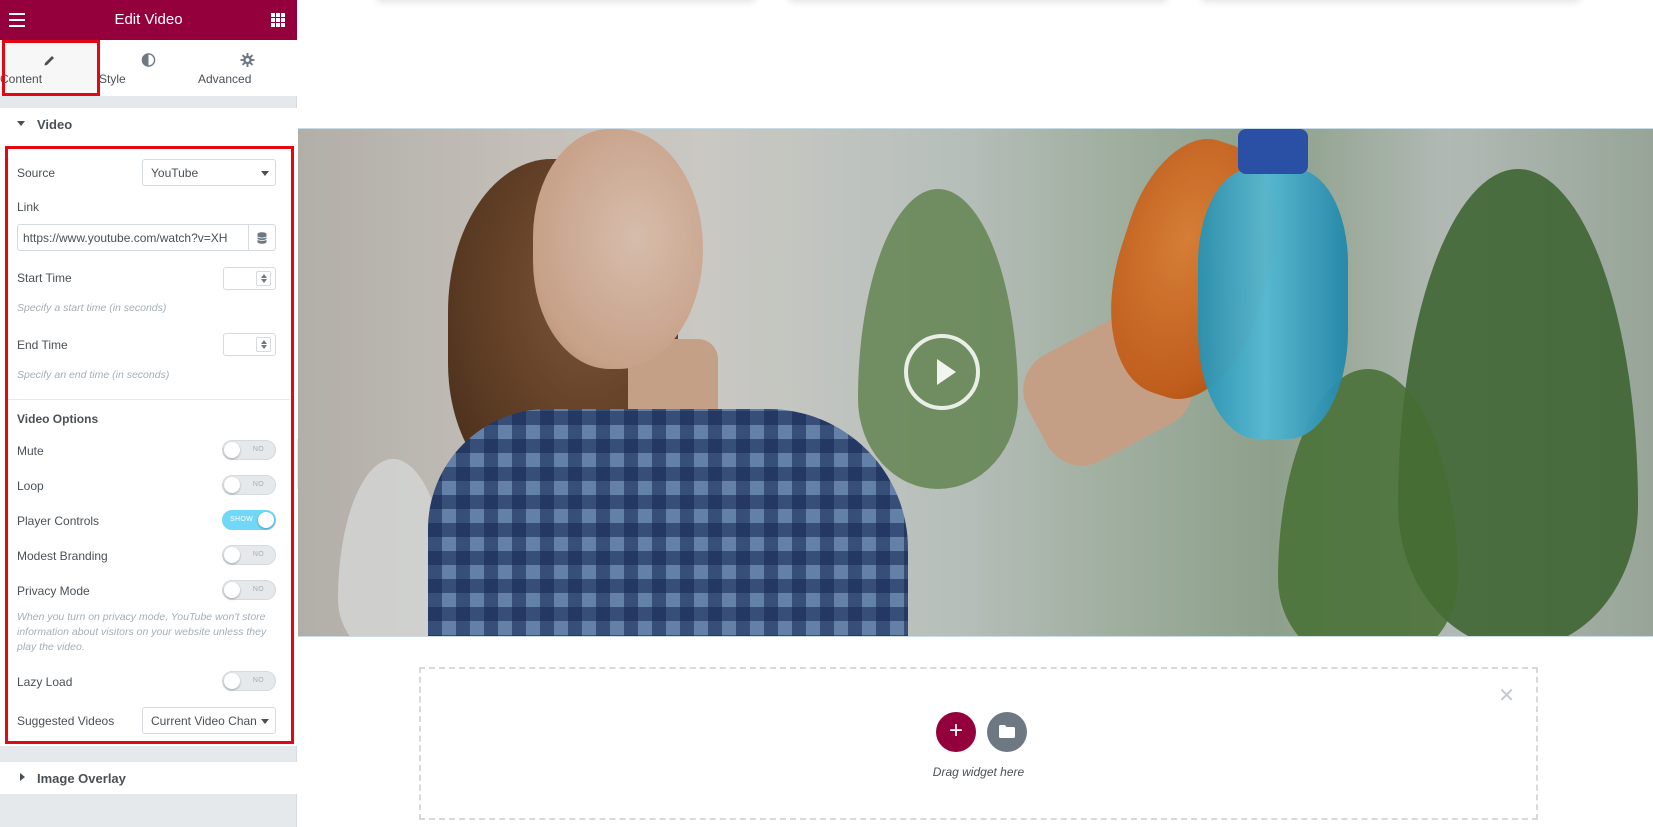 This screenshot has width=1653, height=827. I want to click on panel-tabs: Content Style Advanced, so click(148, 68).